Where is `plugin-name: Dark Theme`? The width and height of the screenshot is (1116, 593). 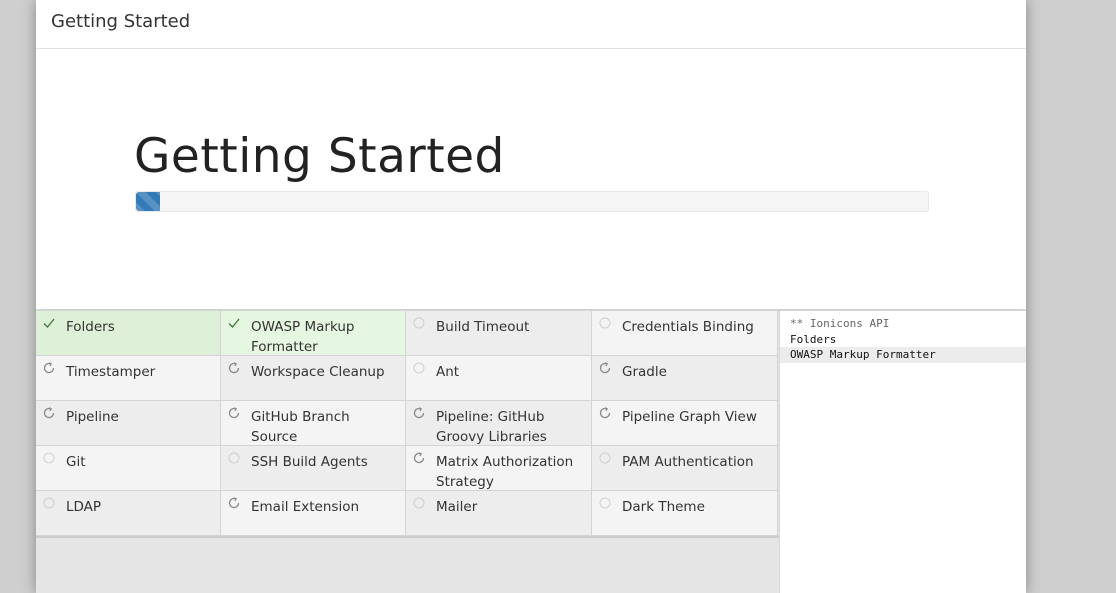 plugin-name: Dark Theme is located at coordinates (663, 507).